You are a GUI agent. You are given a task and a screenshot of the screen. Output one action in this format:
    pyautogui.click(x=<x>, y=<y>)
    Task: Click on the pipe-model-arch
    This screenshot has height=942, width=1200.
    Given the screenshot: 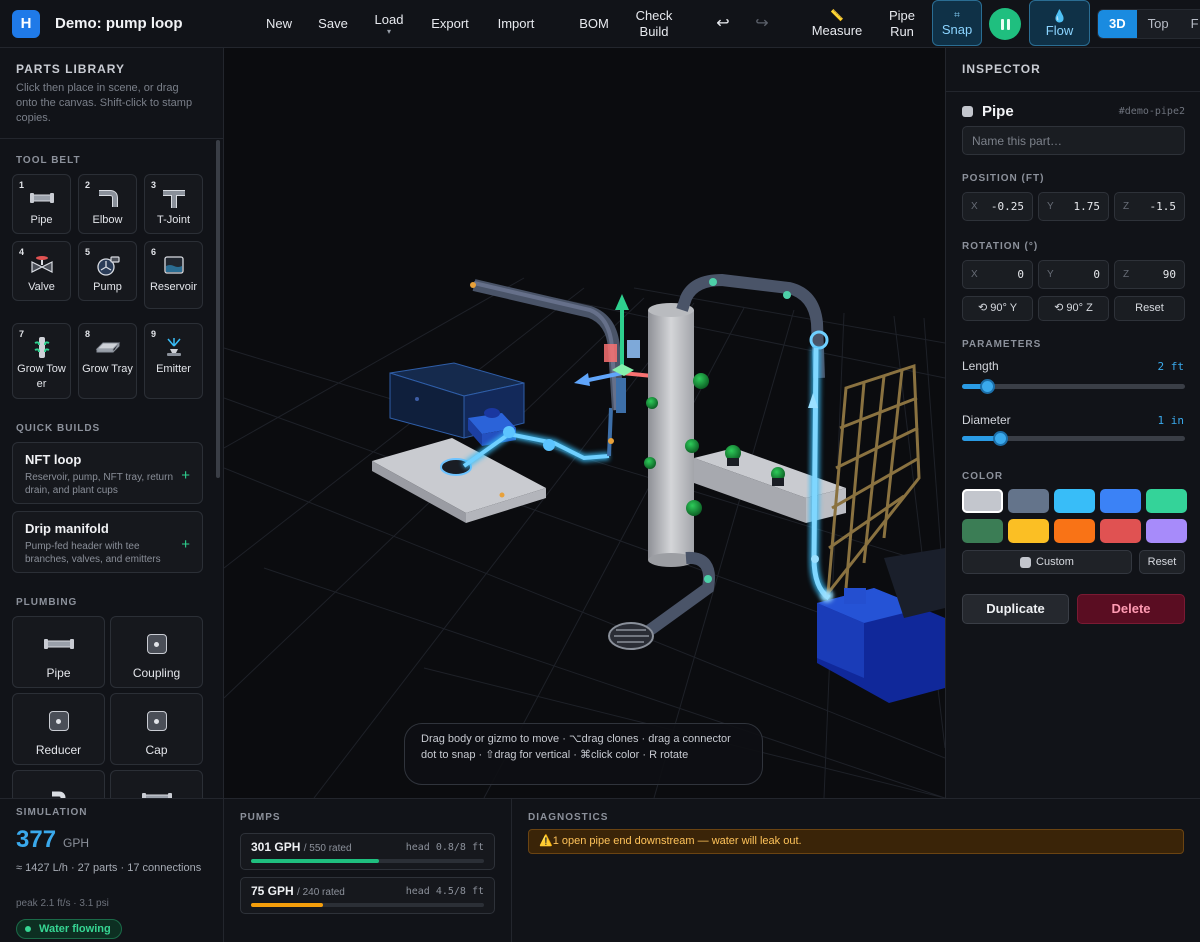 What is the action you would take?
    pyautogui.click(x=752, y=326)
    